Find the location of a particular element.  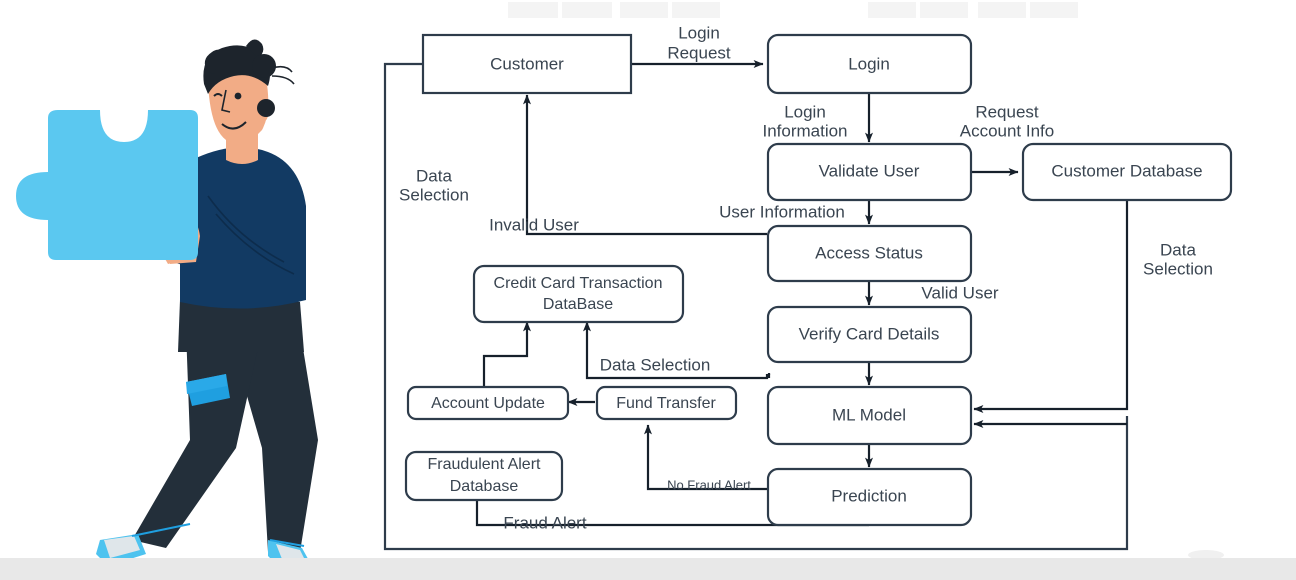

node-ml-model-label: ML Model is located at coordinates (869, 414).